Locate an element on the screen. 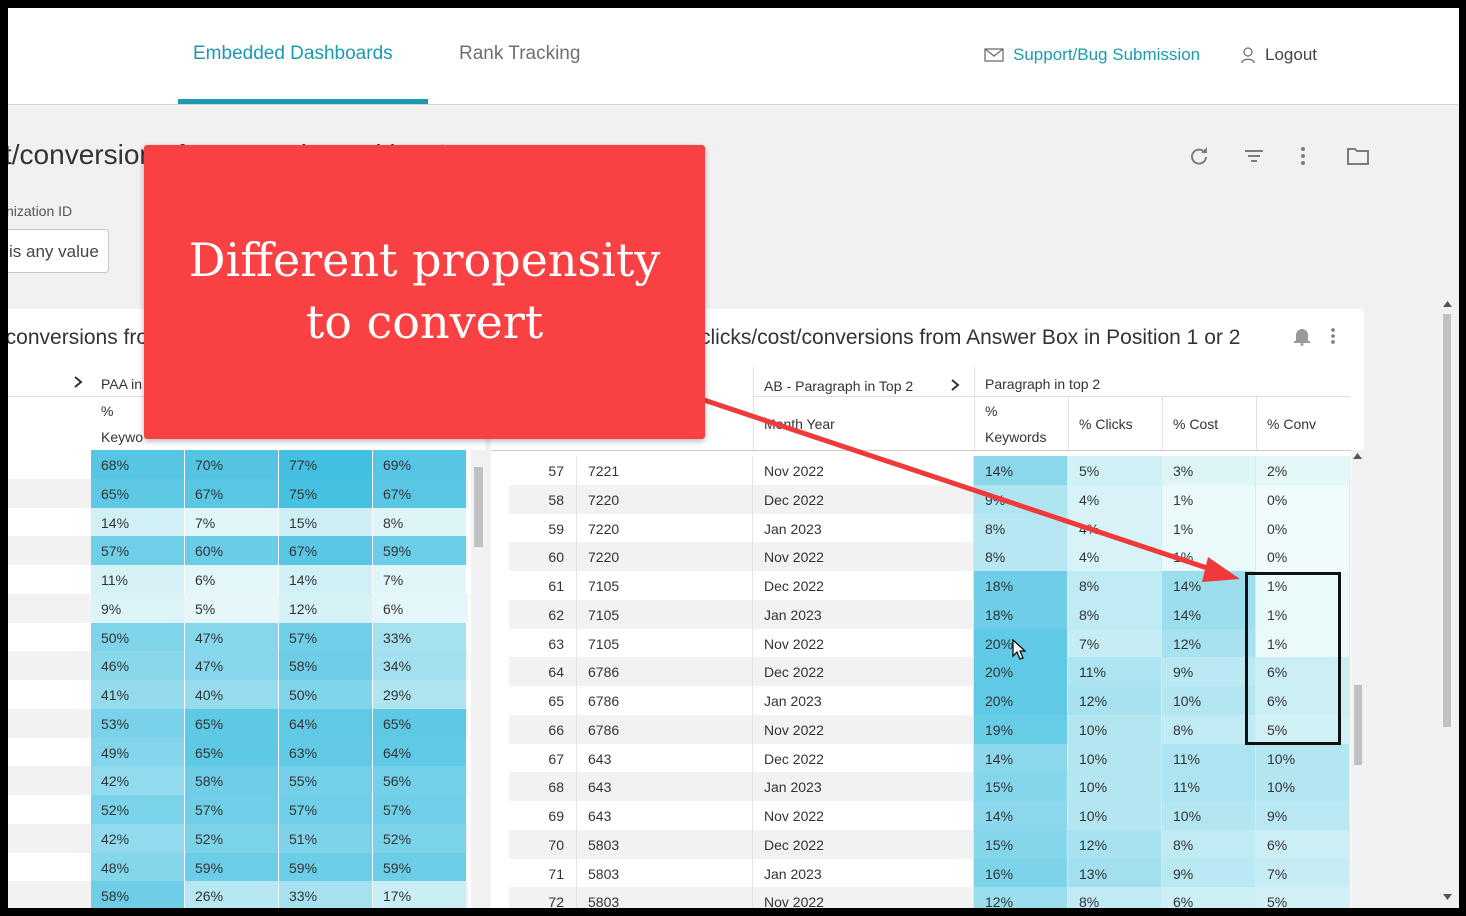  callout-text: Different propensity to convert is located at coordinates (424, 291).